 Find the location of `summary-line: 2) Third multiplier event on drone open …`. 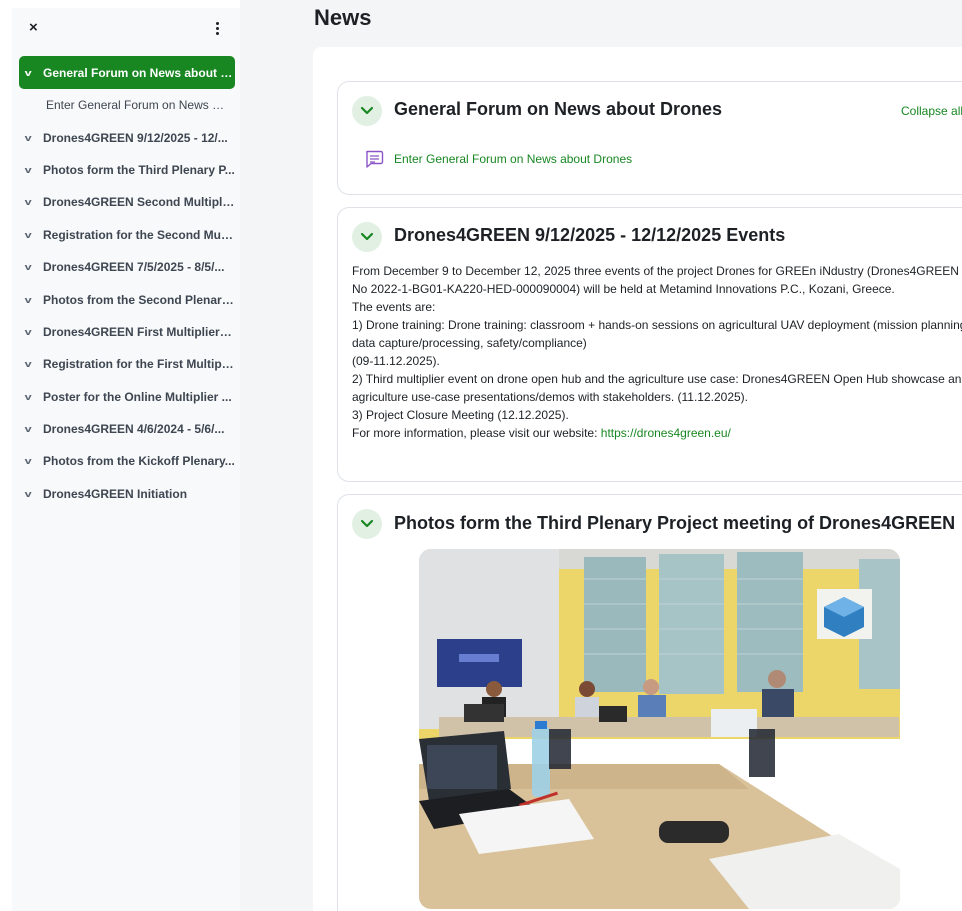

summary-line: 2) Third multiplier event on drone open … is located at coordinates (657, 379).